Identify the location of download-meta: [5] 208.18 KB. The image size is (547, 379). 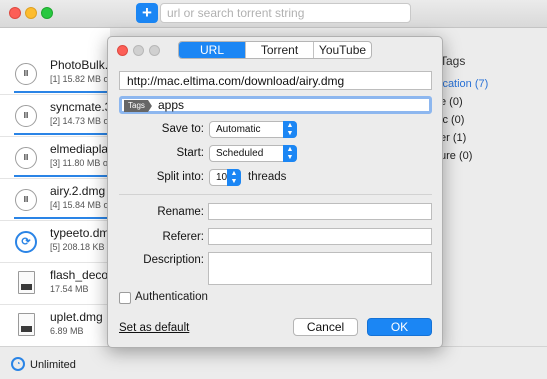
(77, 247).